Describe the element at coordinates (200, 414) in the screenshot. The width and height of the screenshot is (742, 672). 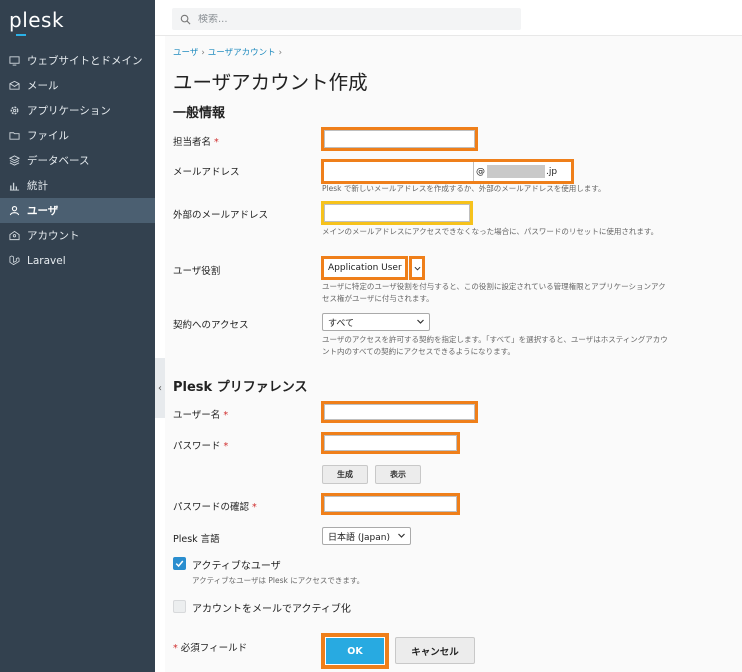
I see `username-label: ユーザー名 *` at that location.